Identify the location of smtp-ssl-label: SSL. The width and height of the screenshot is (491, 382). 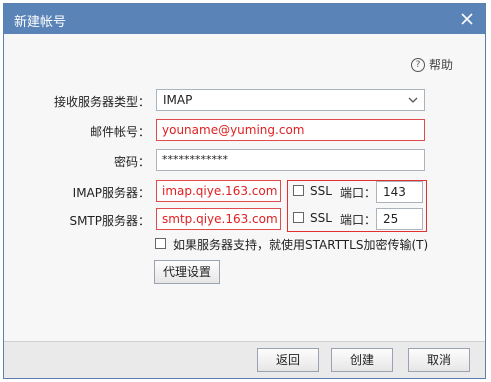
(321, 218).